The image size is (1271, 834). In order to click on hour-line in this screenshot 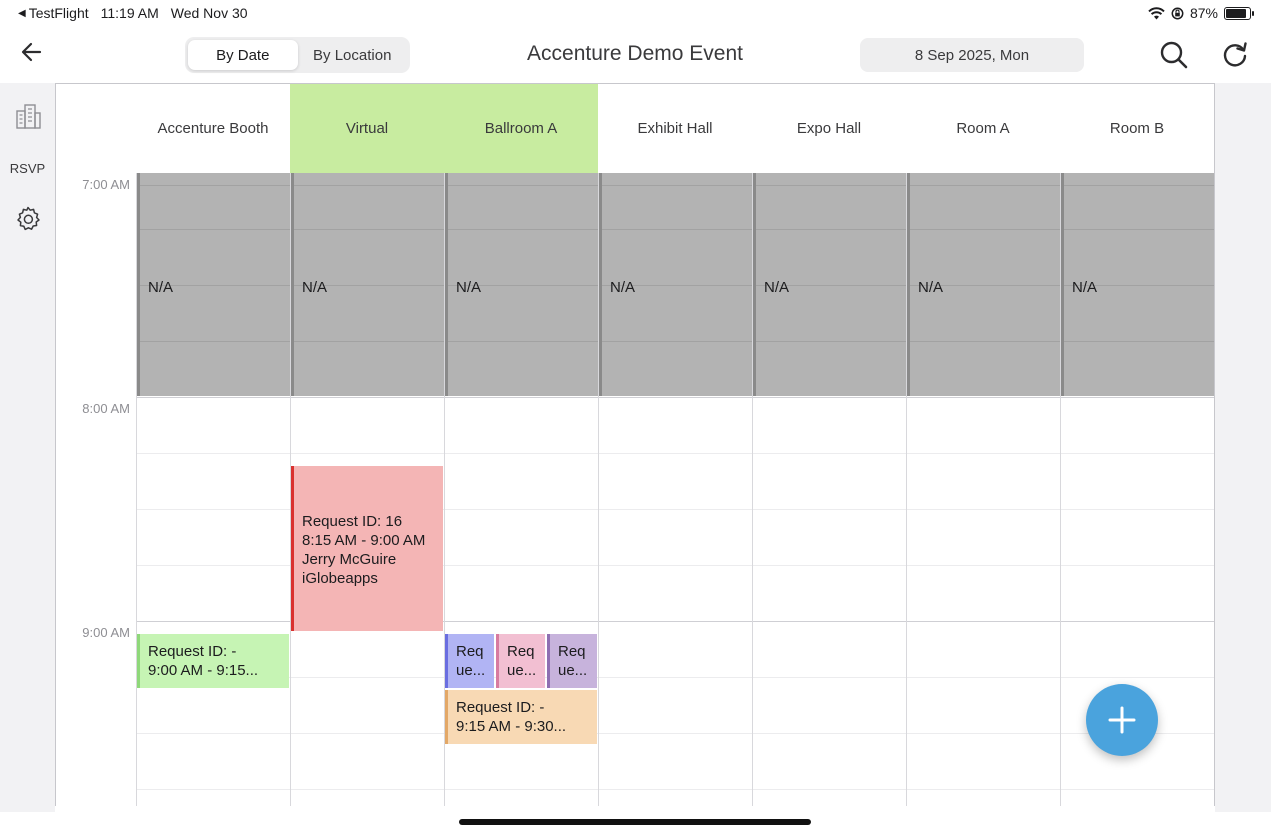, I will do `click(675, 397)`.